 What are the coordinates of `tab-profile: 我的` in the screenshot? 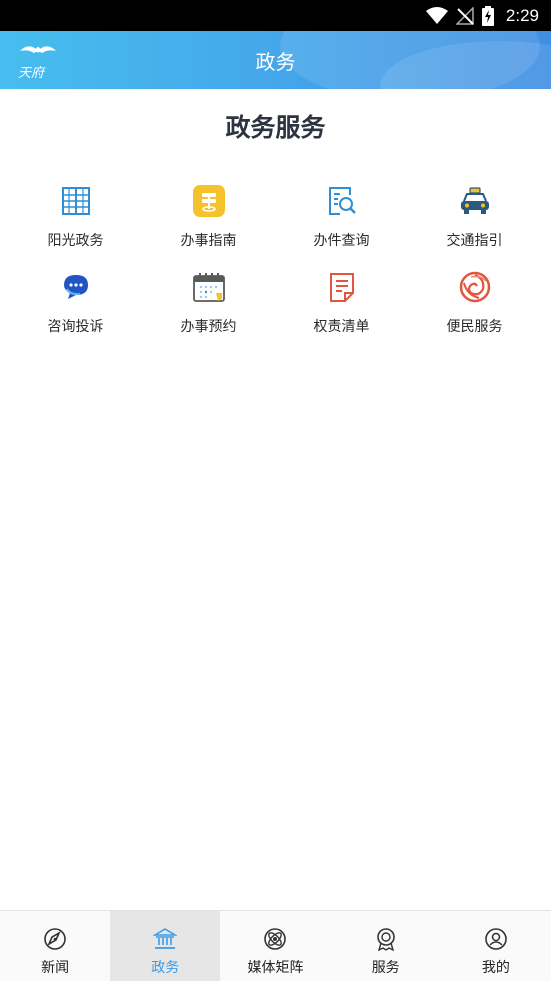 It's located at (496, 946).